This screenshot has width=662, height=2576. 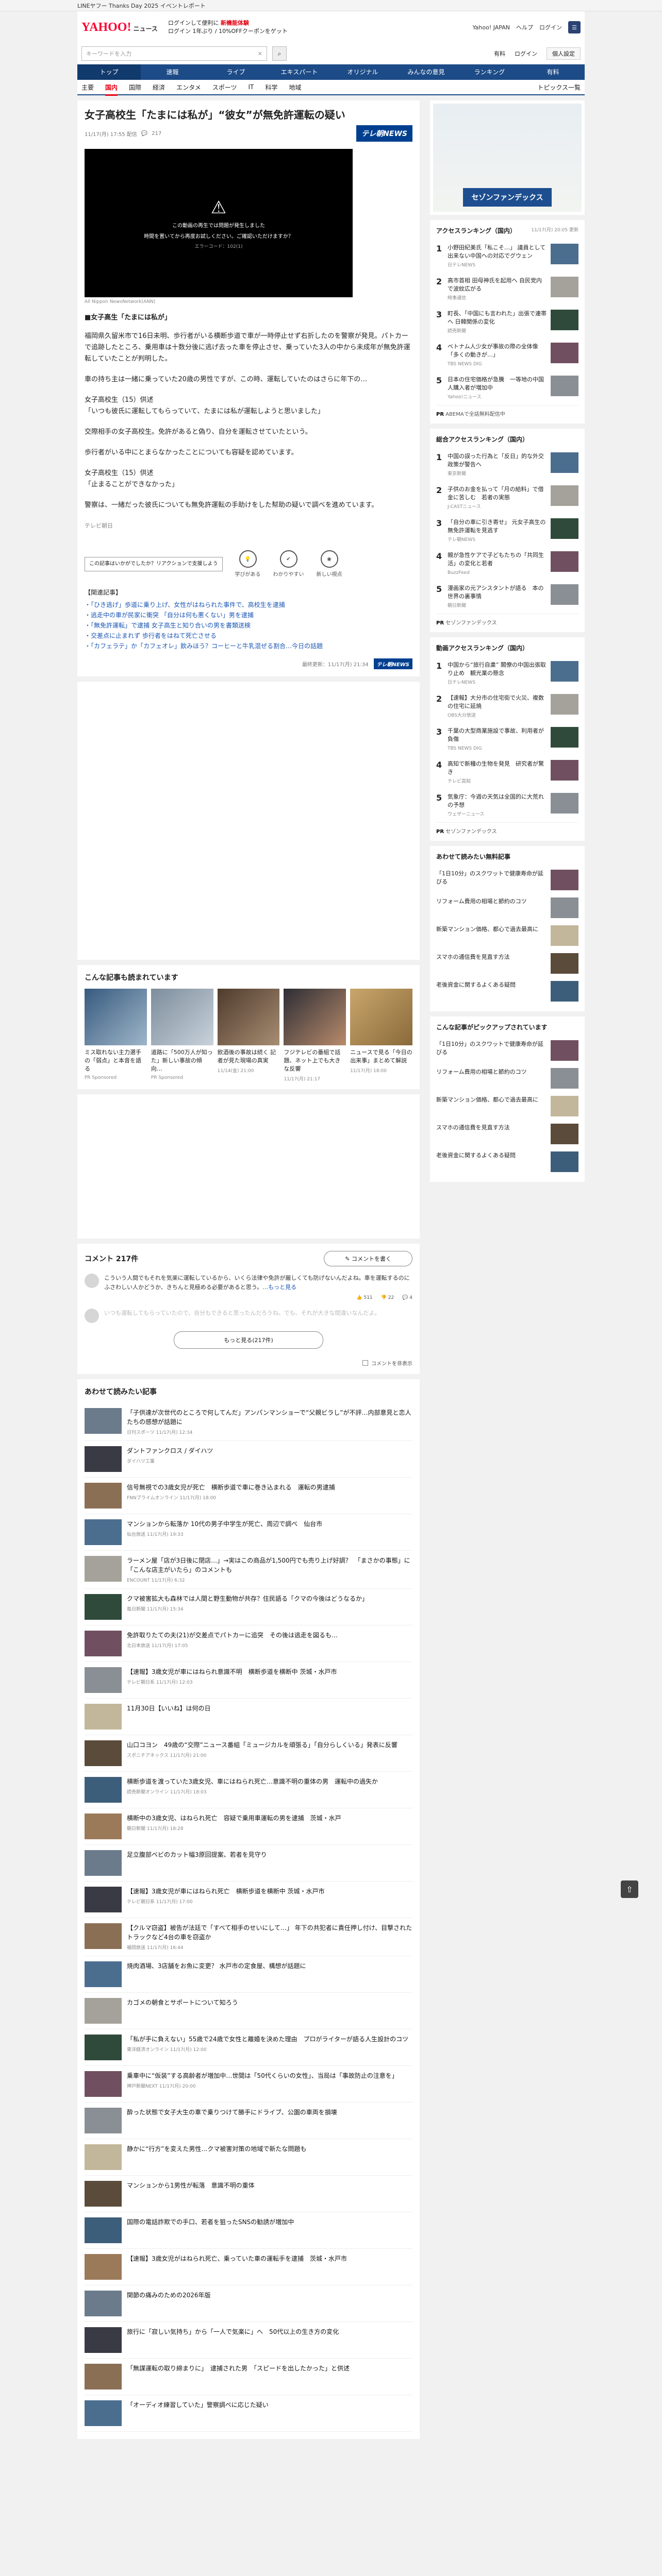 What do you see at coordinates (141, 6) in the screenshot?
I see `promo-text: LINEヤフー Thanks Day 2025 イベントレポート` at bounding box center [141, 6].